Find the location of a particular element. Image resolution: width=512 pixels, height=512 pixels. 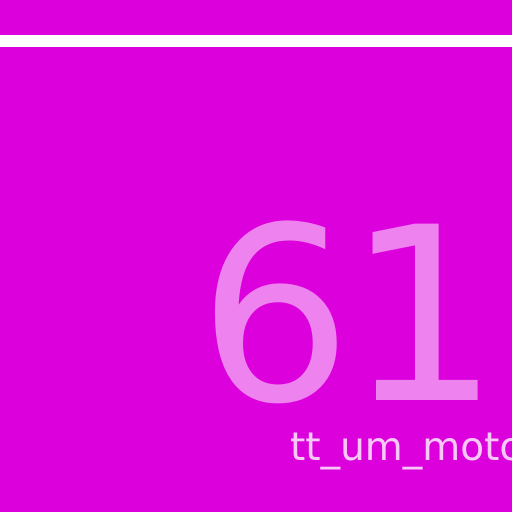

header-divider is located at coordinates (256, 41).